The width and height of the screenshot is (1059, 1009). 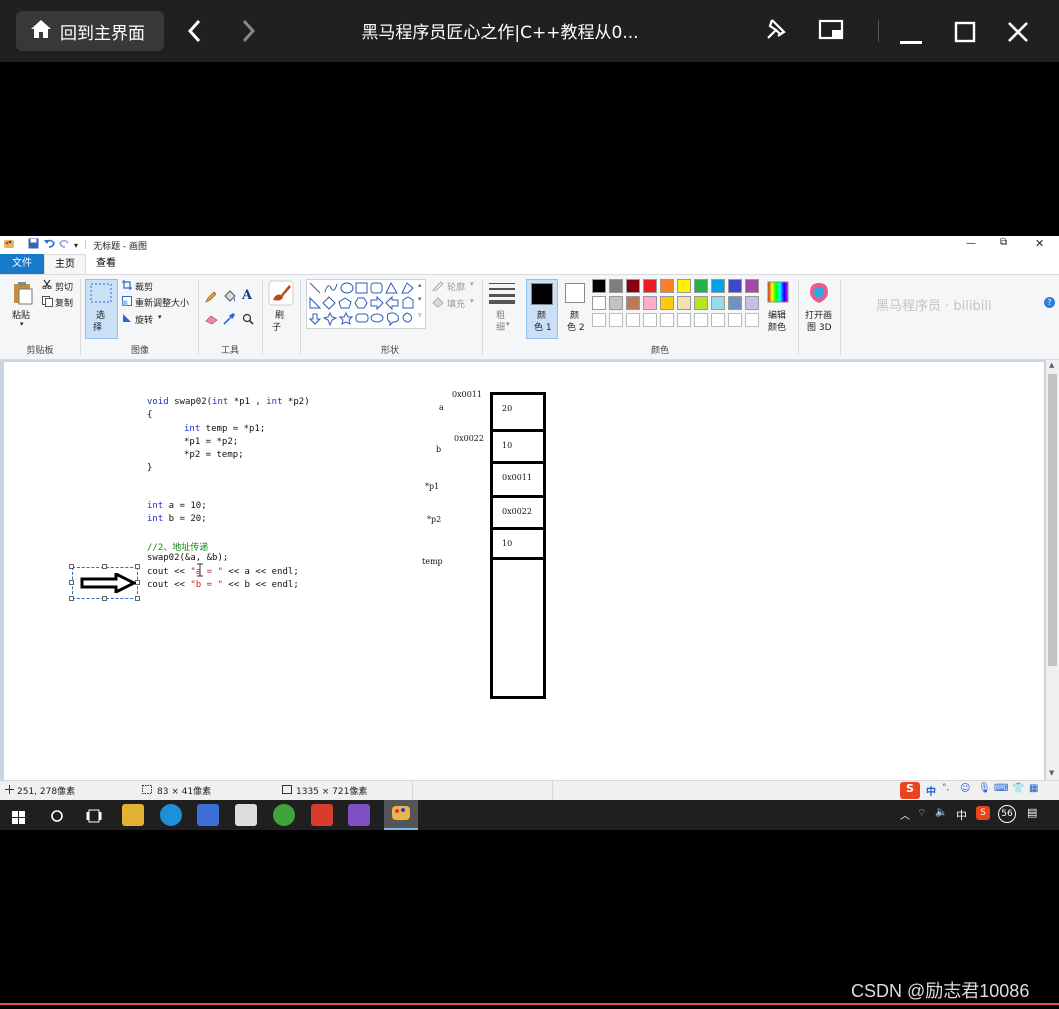 What do you see at coordinates (945, 788) in the screenshot?
I see `punctuation-icon: °,` at bounding box center [945, 788].